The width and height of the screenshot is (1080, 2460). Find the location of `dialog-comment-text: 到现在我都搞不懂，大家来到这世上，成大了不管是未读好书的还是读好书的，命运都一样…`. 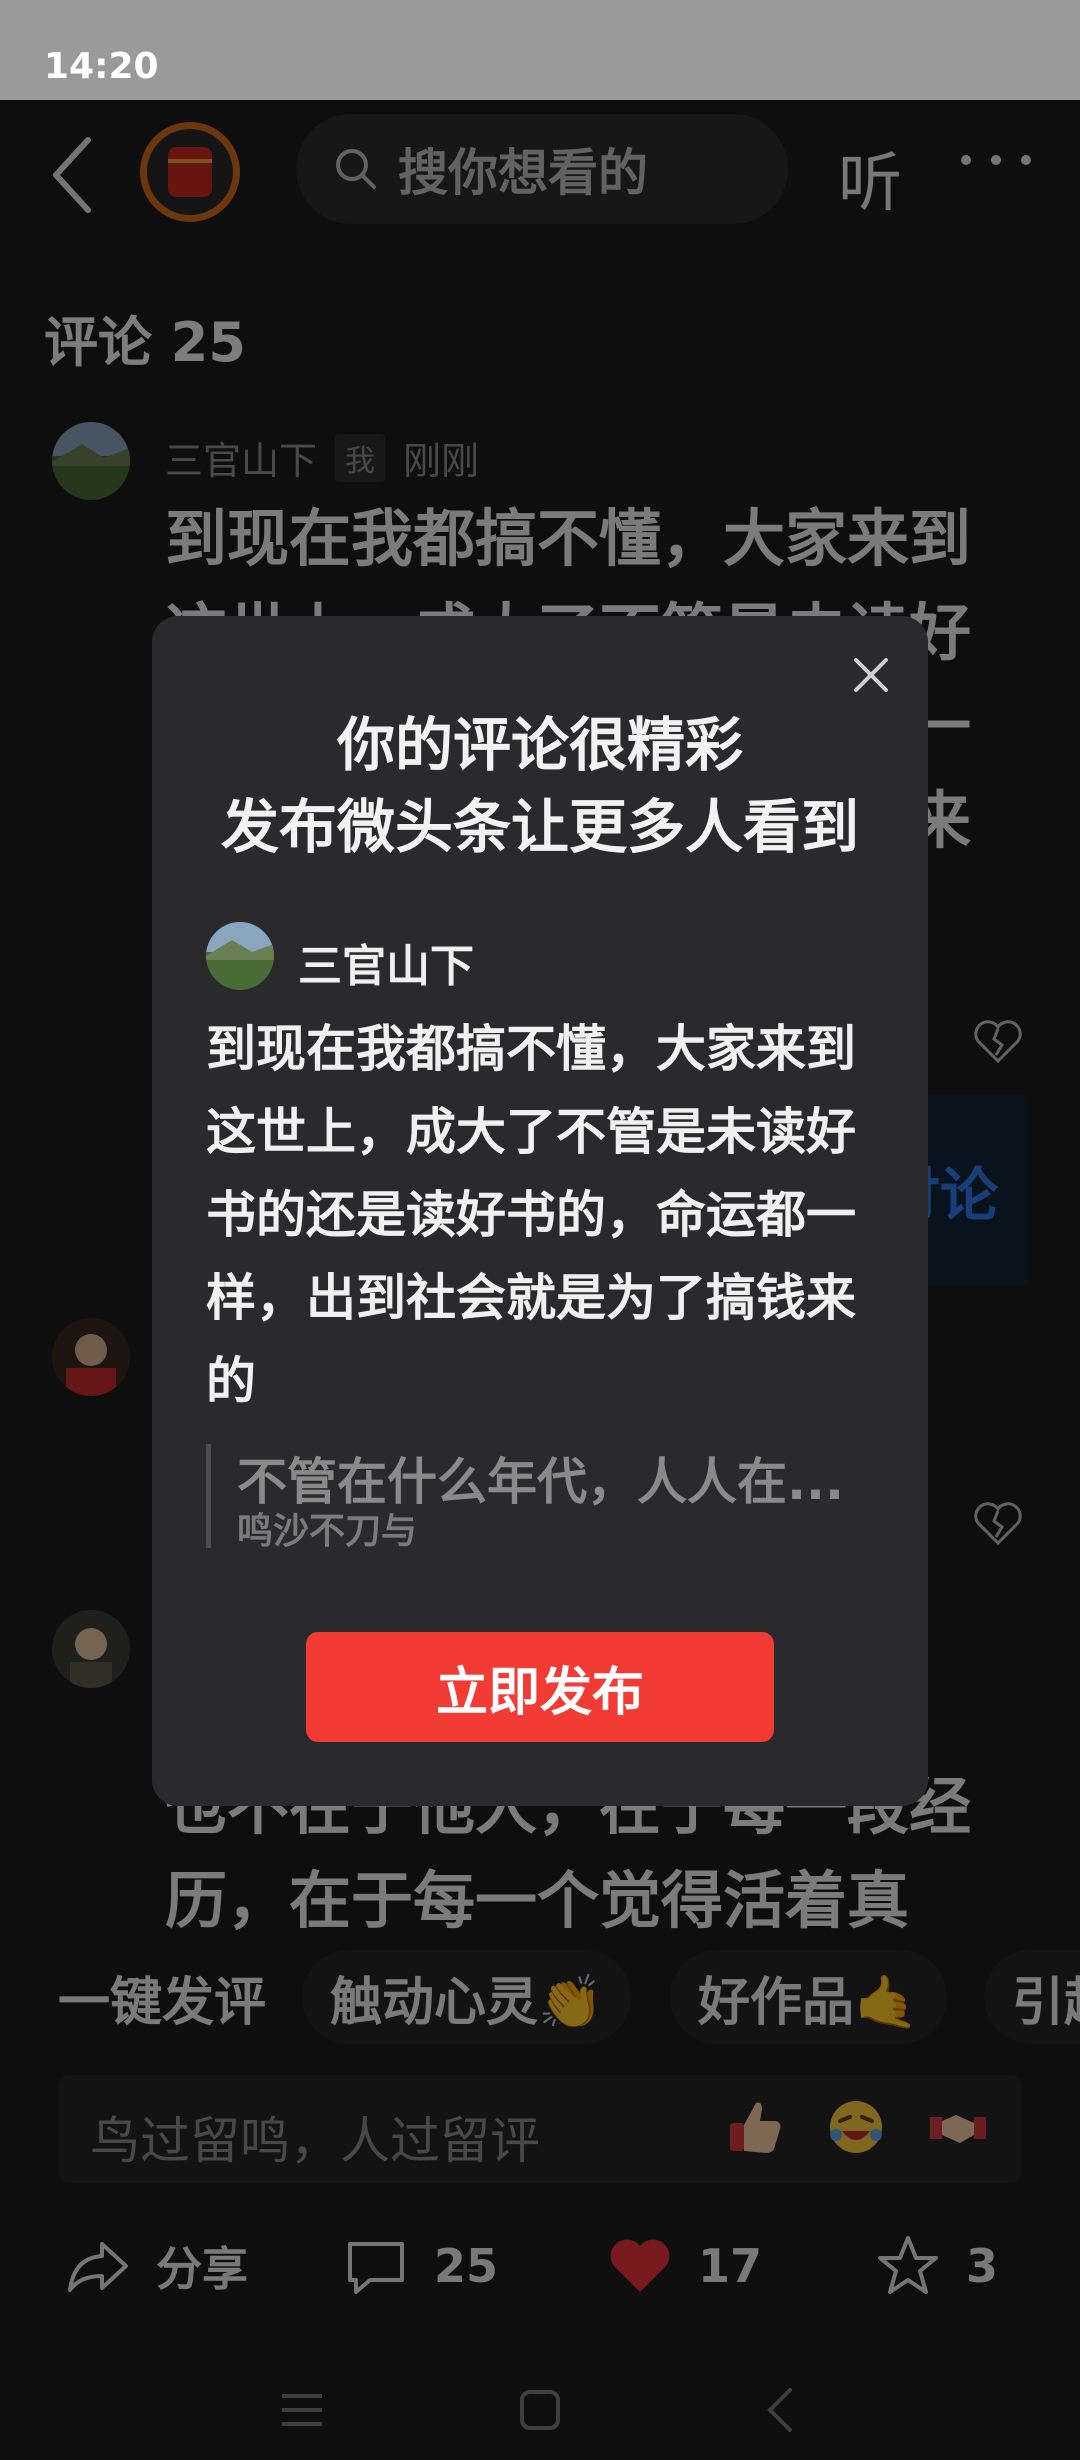

dialog-comment-text: 到现在我都搞不懂，大家来到这世上，成大了不管是未读好书的还是读好书的，命运都一样… is located at coordinates (531, 1215).